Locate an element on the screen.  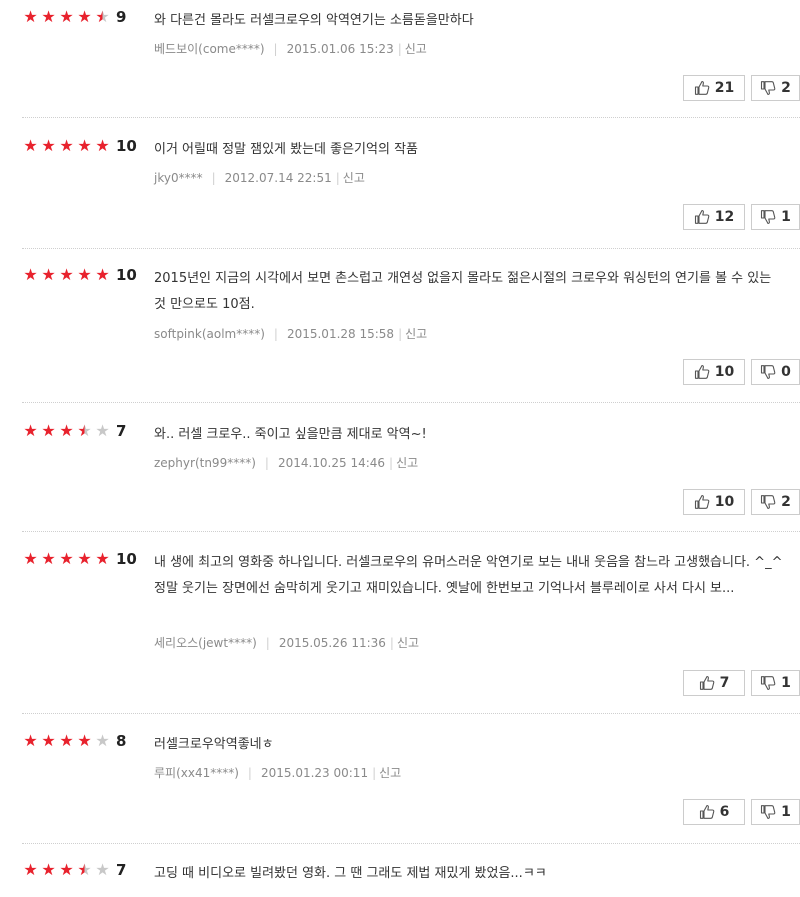
review-text: 이거 어릴때 정말 잼있게 봤는데 좋은기억의 작품 is located at coordinates (286, 149).